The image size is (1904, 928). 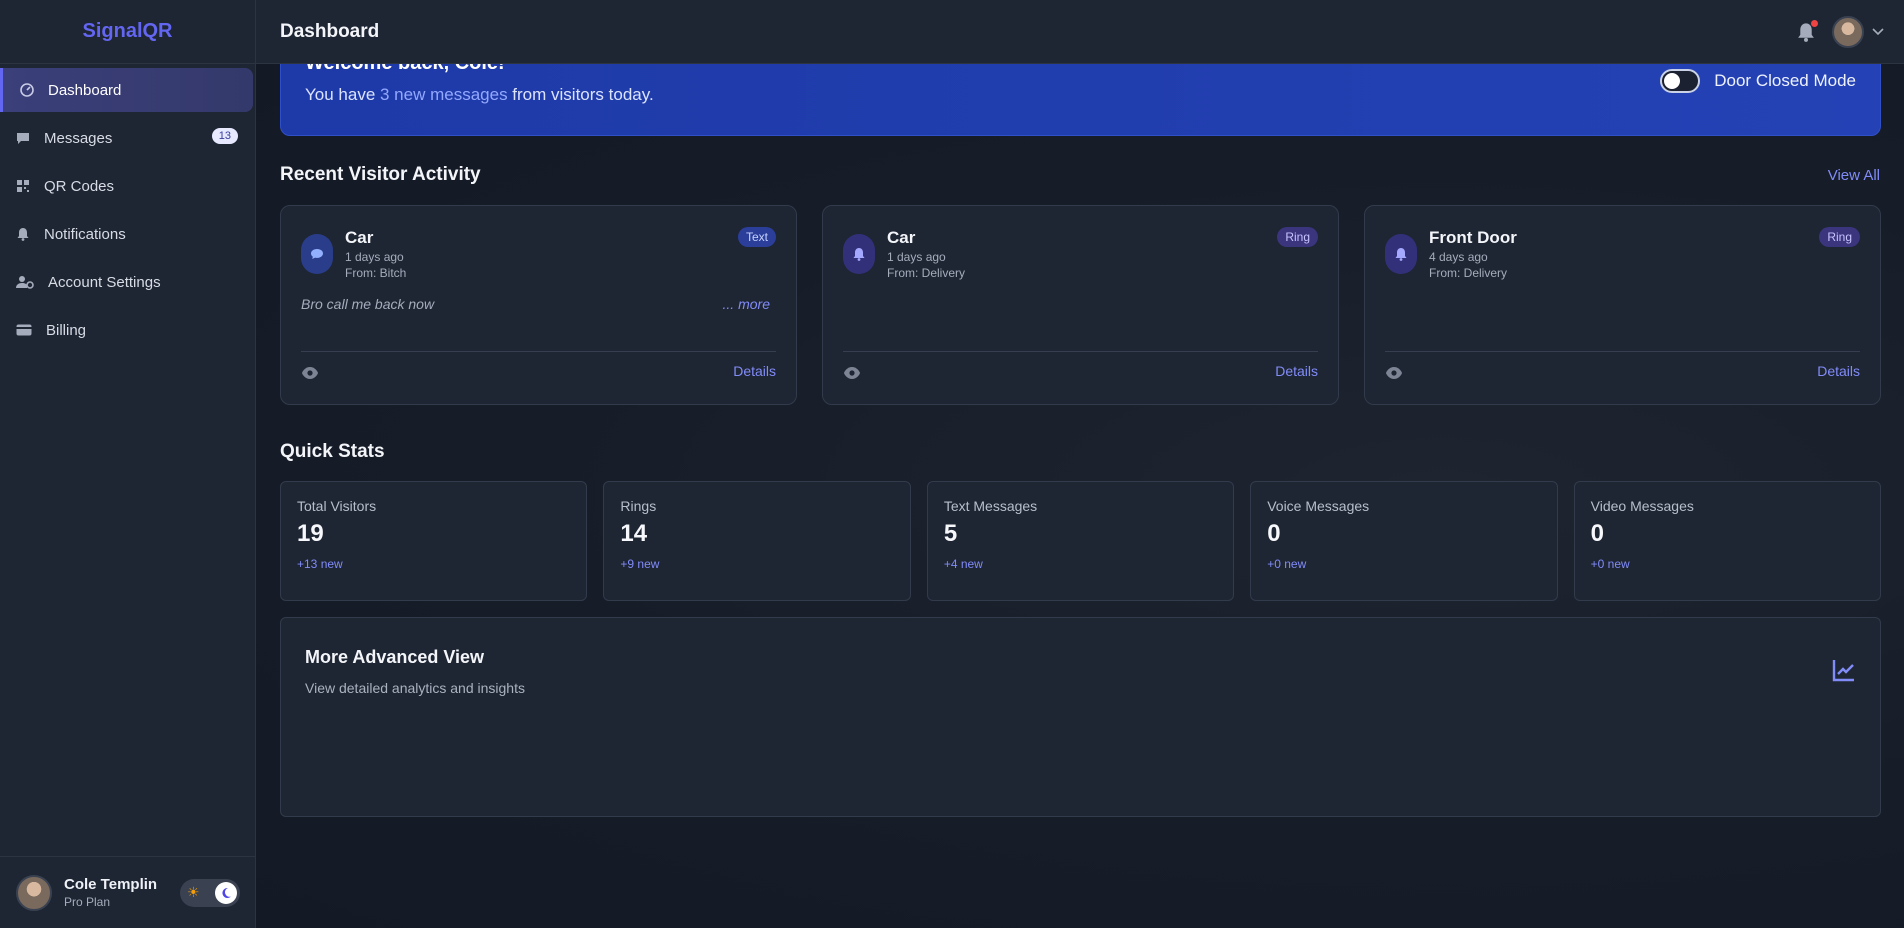 I want to click on advanced-view-subtitle: View detailed analytics and insights, so click(x=415, y=688).